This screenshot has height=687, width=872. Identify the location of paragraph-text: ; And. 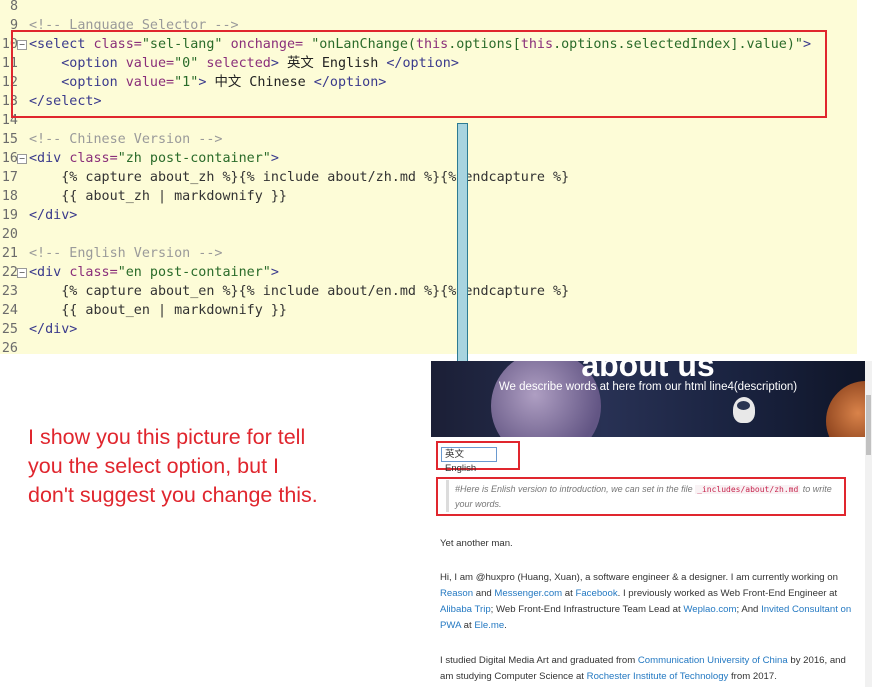
(749, 609).